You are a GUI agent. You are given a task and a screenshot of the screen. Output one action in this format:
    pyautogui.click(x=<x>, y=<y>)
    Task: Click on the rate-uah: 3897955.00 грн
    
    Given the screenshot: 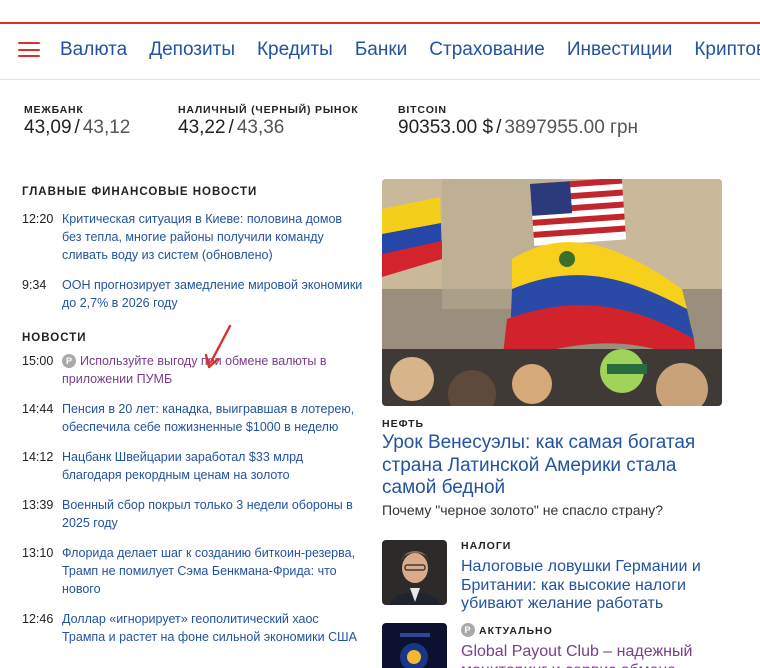 What is the action you would take?
    pyautogui.click(x=571, y=127)
    